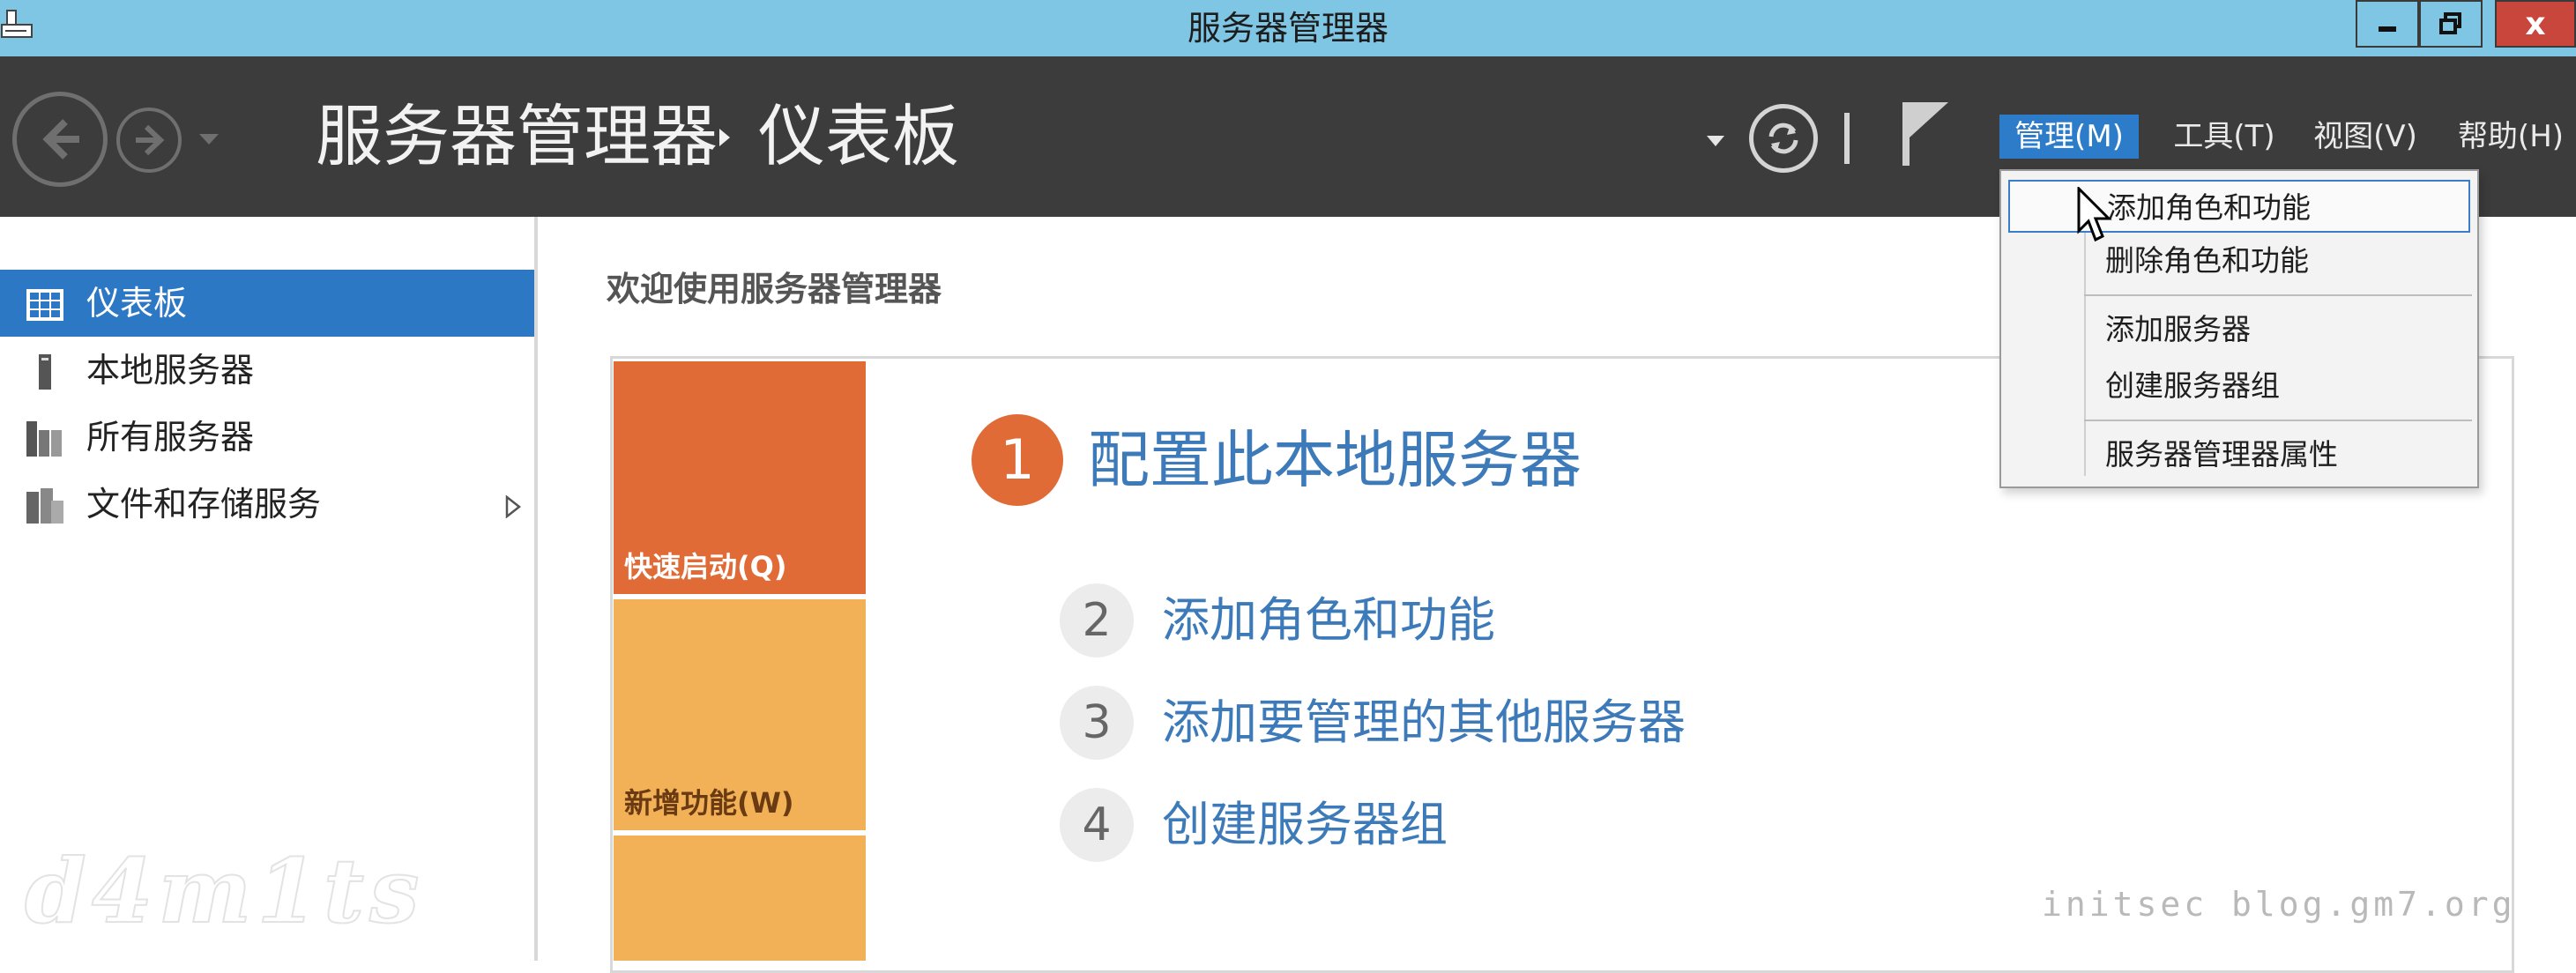 The width and height of the screenshot is (2576, 973). I want to click on step-link-add-roles: 添加角色和功能, so click(1329, 620).